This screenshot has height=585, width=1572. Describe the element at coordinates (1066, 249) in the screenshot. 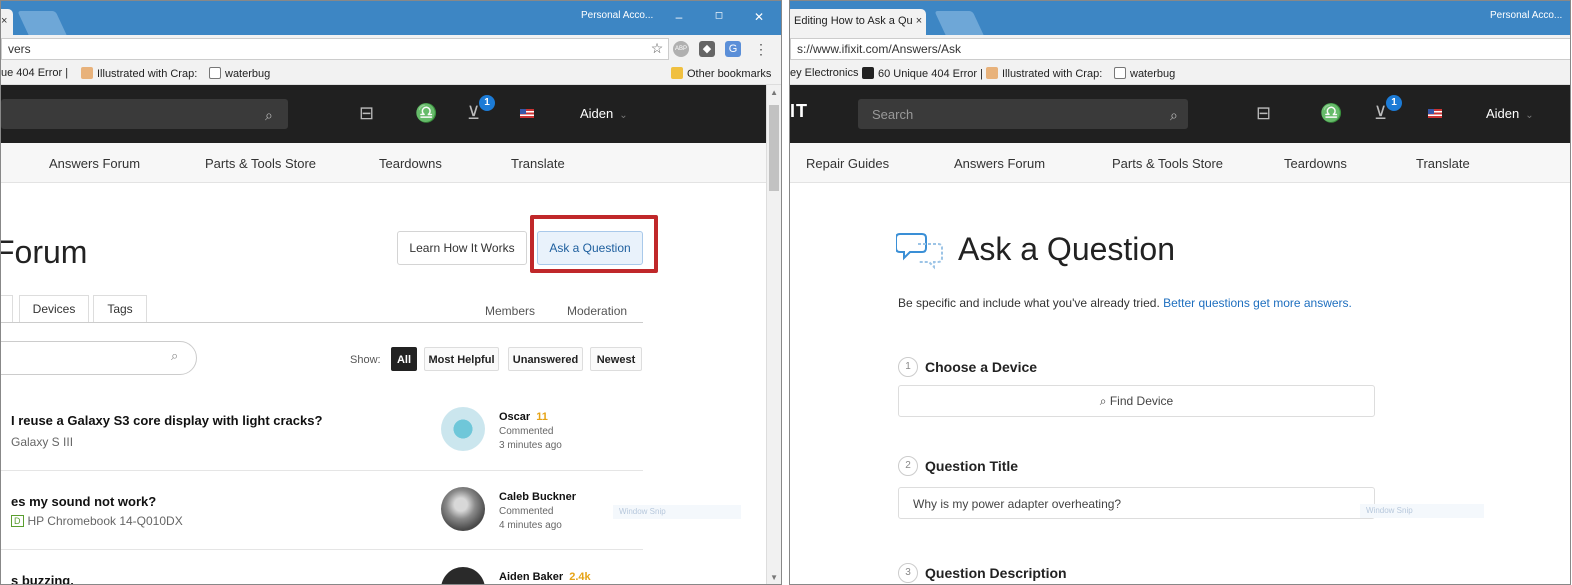

I see `page-title: Ask a Question` at that location.